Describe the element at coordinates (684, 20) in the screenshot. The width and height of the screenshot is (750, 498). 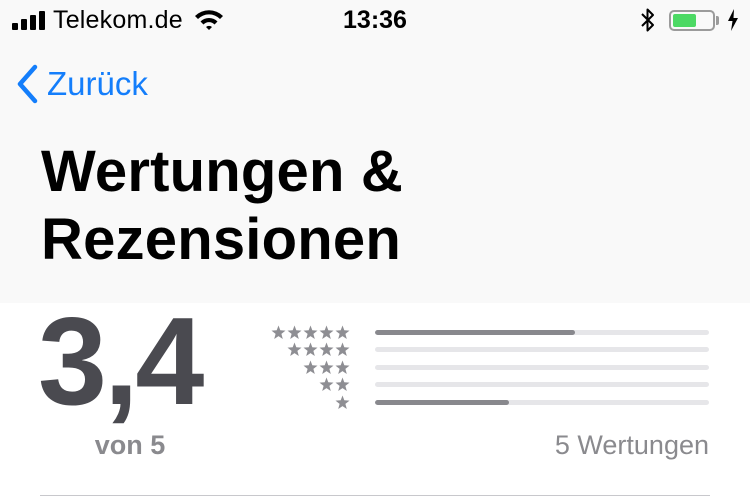
I see `battery-level` at that location.